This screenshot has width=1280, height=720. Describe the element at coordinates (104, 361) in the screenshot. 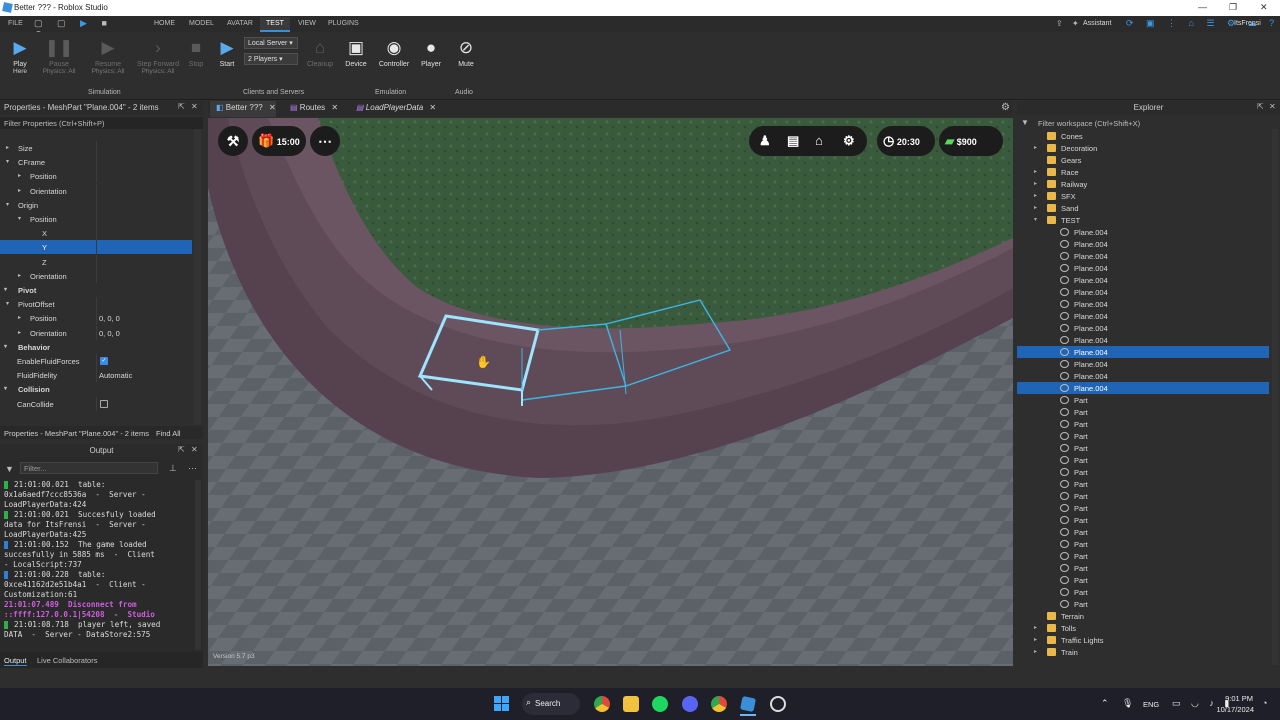

I see `property-checkbox: ✓` at that location.